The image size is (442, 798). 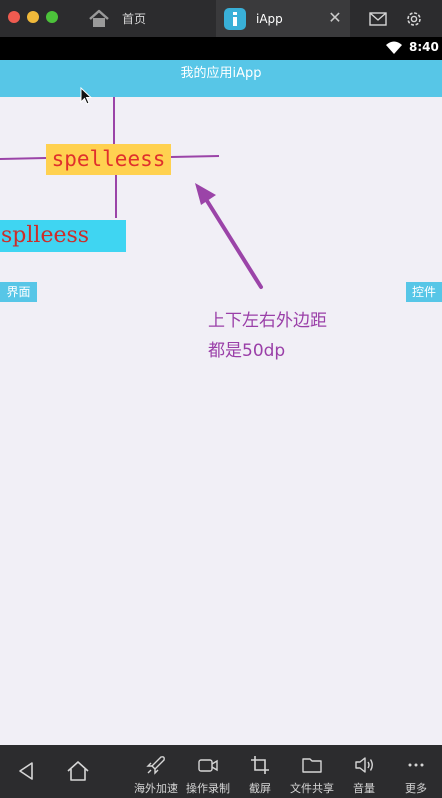 I want to click on android-status-bar: 8:40, so click(x=221, y=48).